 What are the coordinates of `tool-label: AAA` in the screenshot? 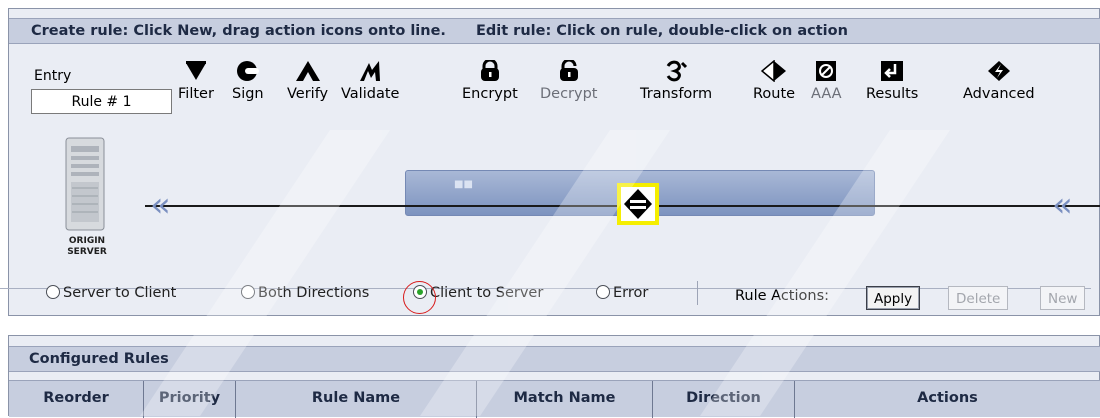 It's located at (826, 94).